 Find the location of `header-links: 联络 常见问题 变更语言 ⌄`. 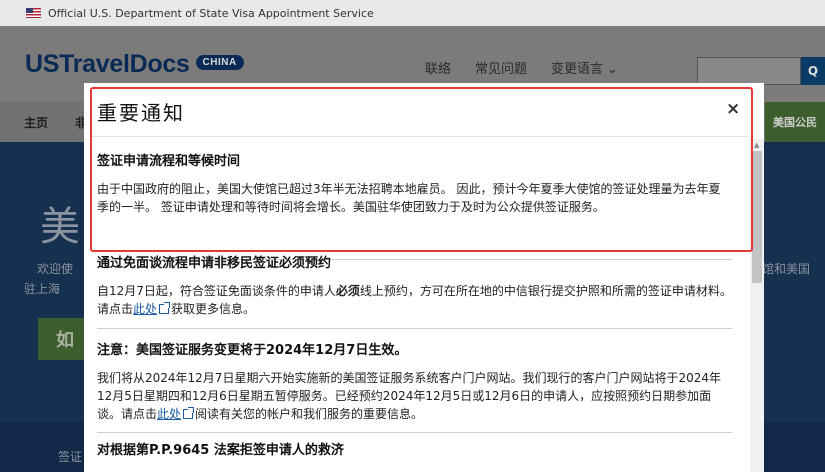

header-links: 联络 常见问题 变更语言 ⌄ is located at coordinates (521, 67).